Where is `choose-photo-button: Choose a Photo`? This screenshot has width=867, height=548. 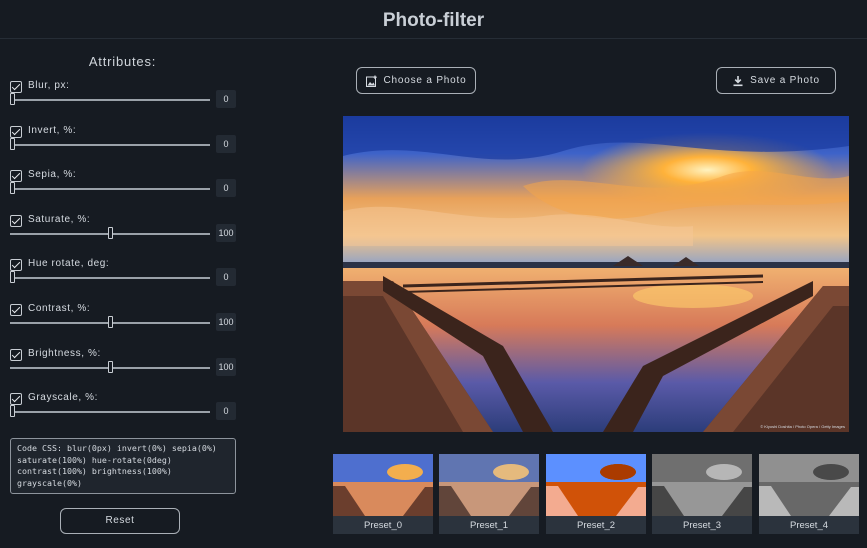 choose-photo-button: Choose a Photo is located at coordinates (416, 80).